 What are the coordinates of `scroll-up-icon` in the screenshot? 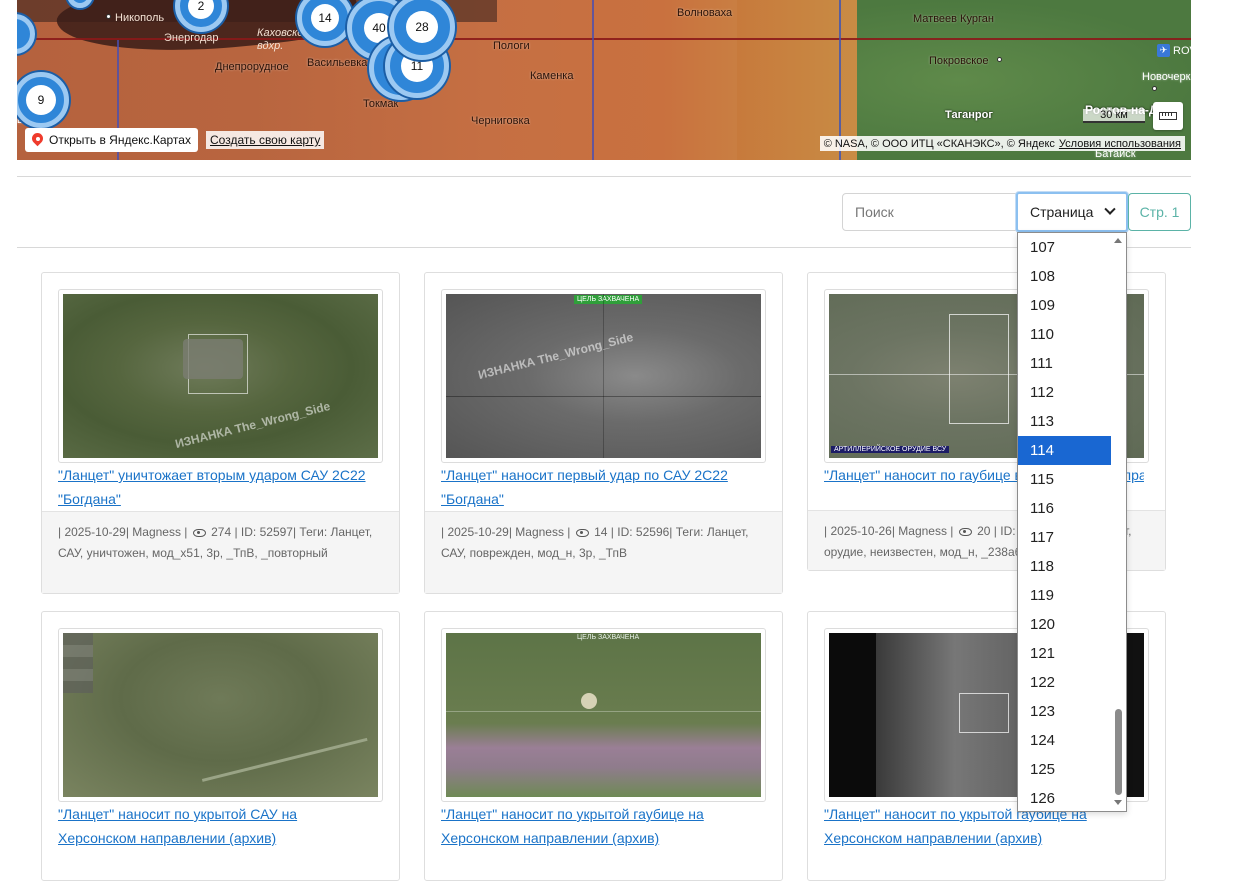 It's located at (1118, 240).